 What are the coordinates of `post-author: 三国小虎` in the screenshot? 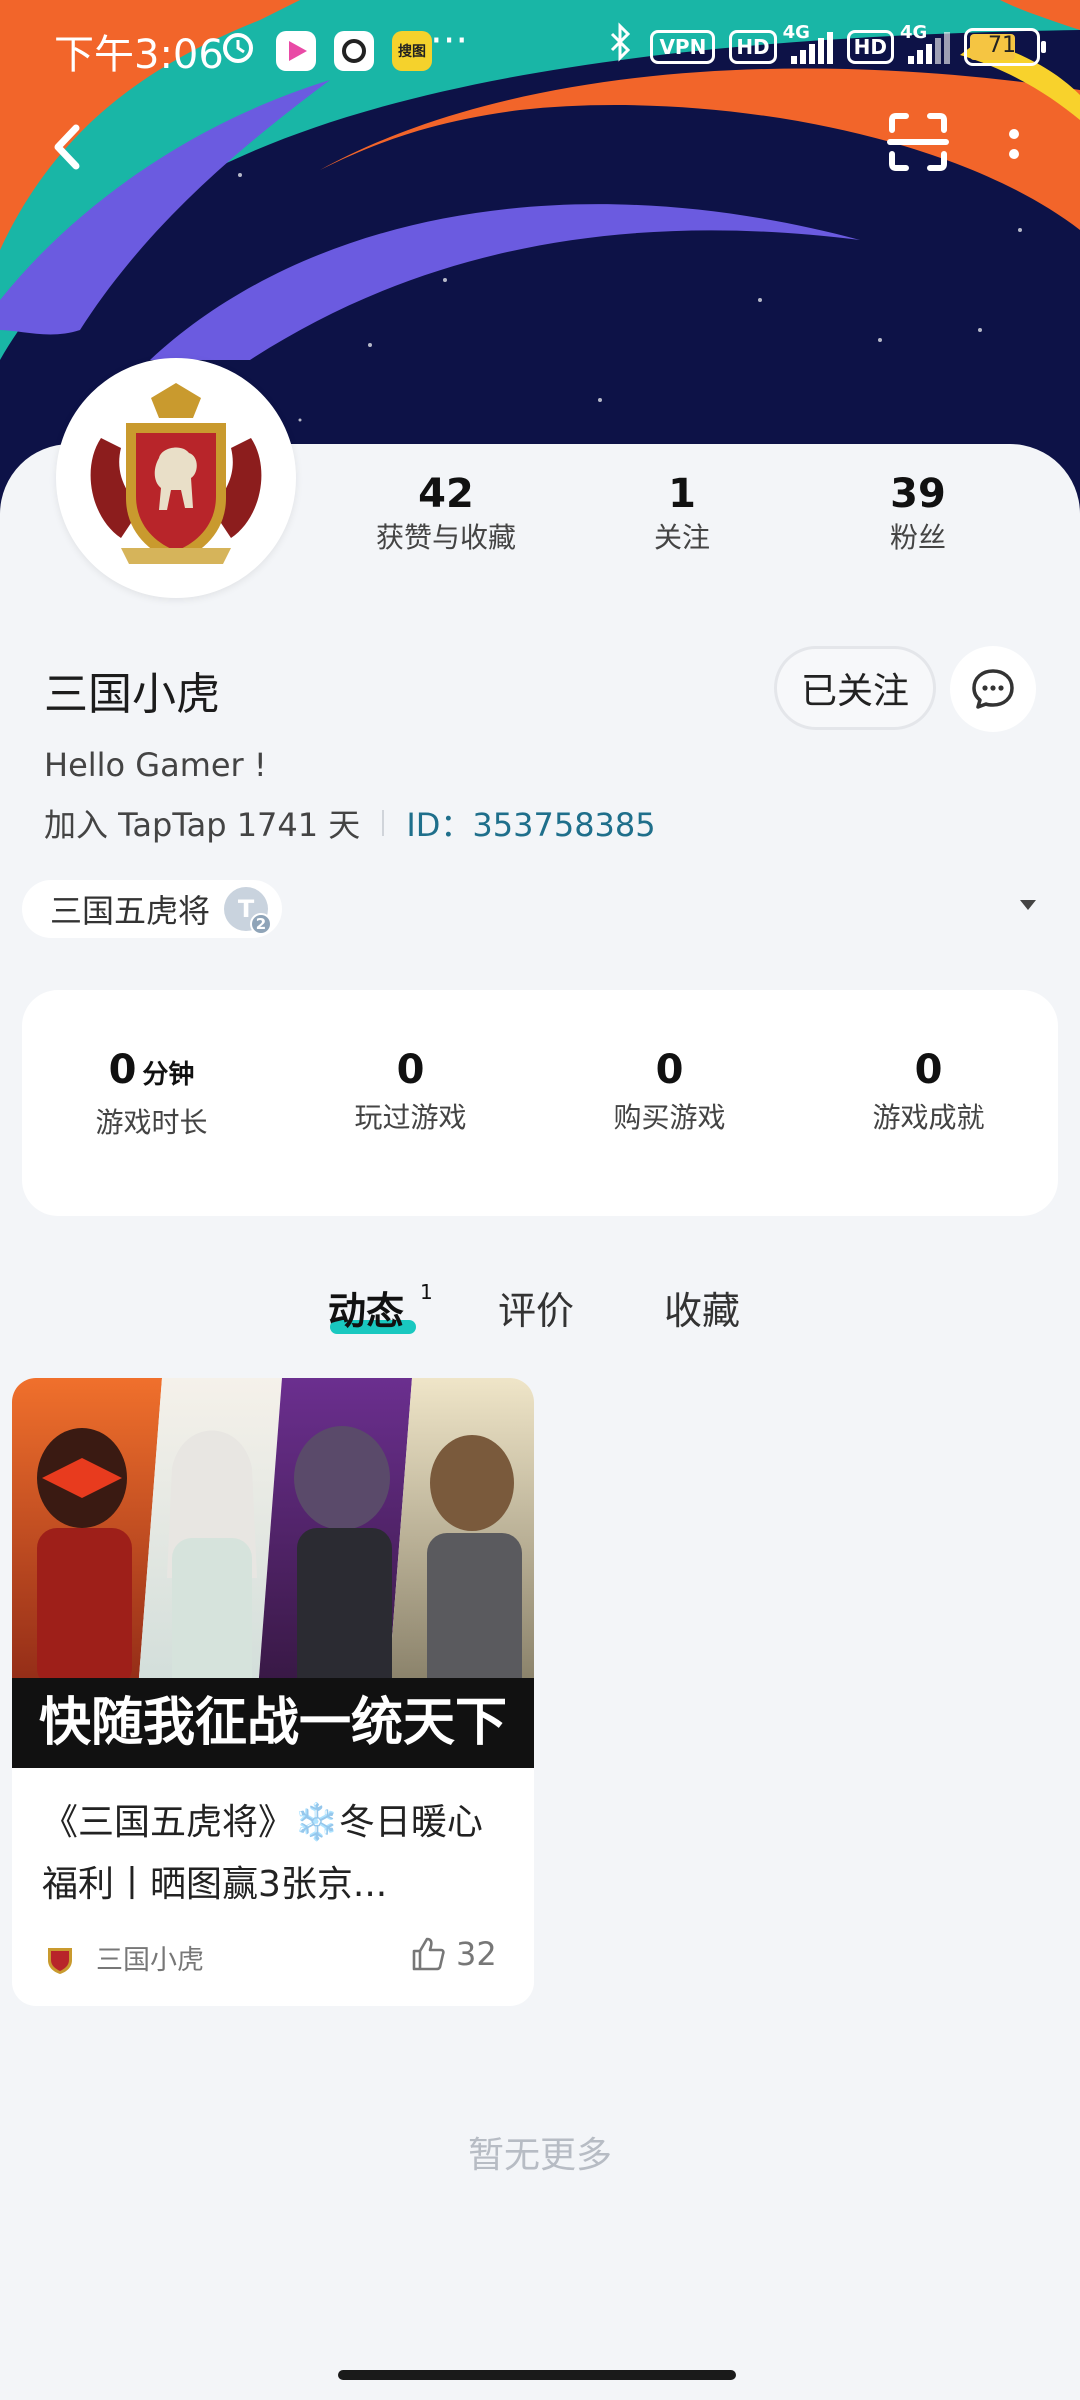 It's located at (123, 1957).